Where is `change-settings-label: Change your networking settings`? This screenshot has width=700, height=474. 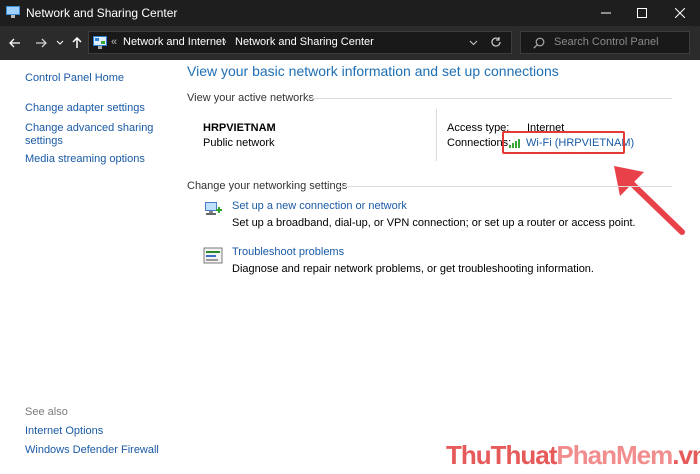
change-settings-label: Change your networking settings is located at coordinates (267, 186).